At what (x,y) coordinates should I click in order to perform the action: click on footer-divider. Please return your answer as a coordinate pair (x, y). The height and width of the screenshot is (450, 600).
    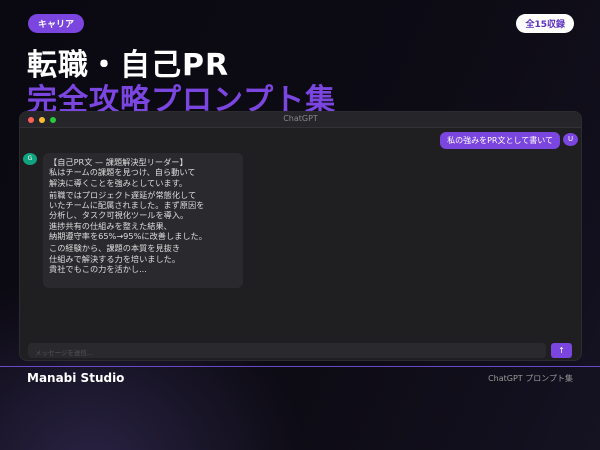
    Looking at the image, I should click on (300, 366).